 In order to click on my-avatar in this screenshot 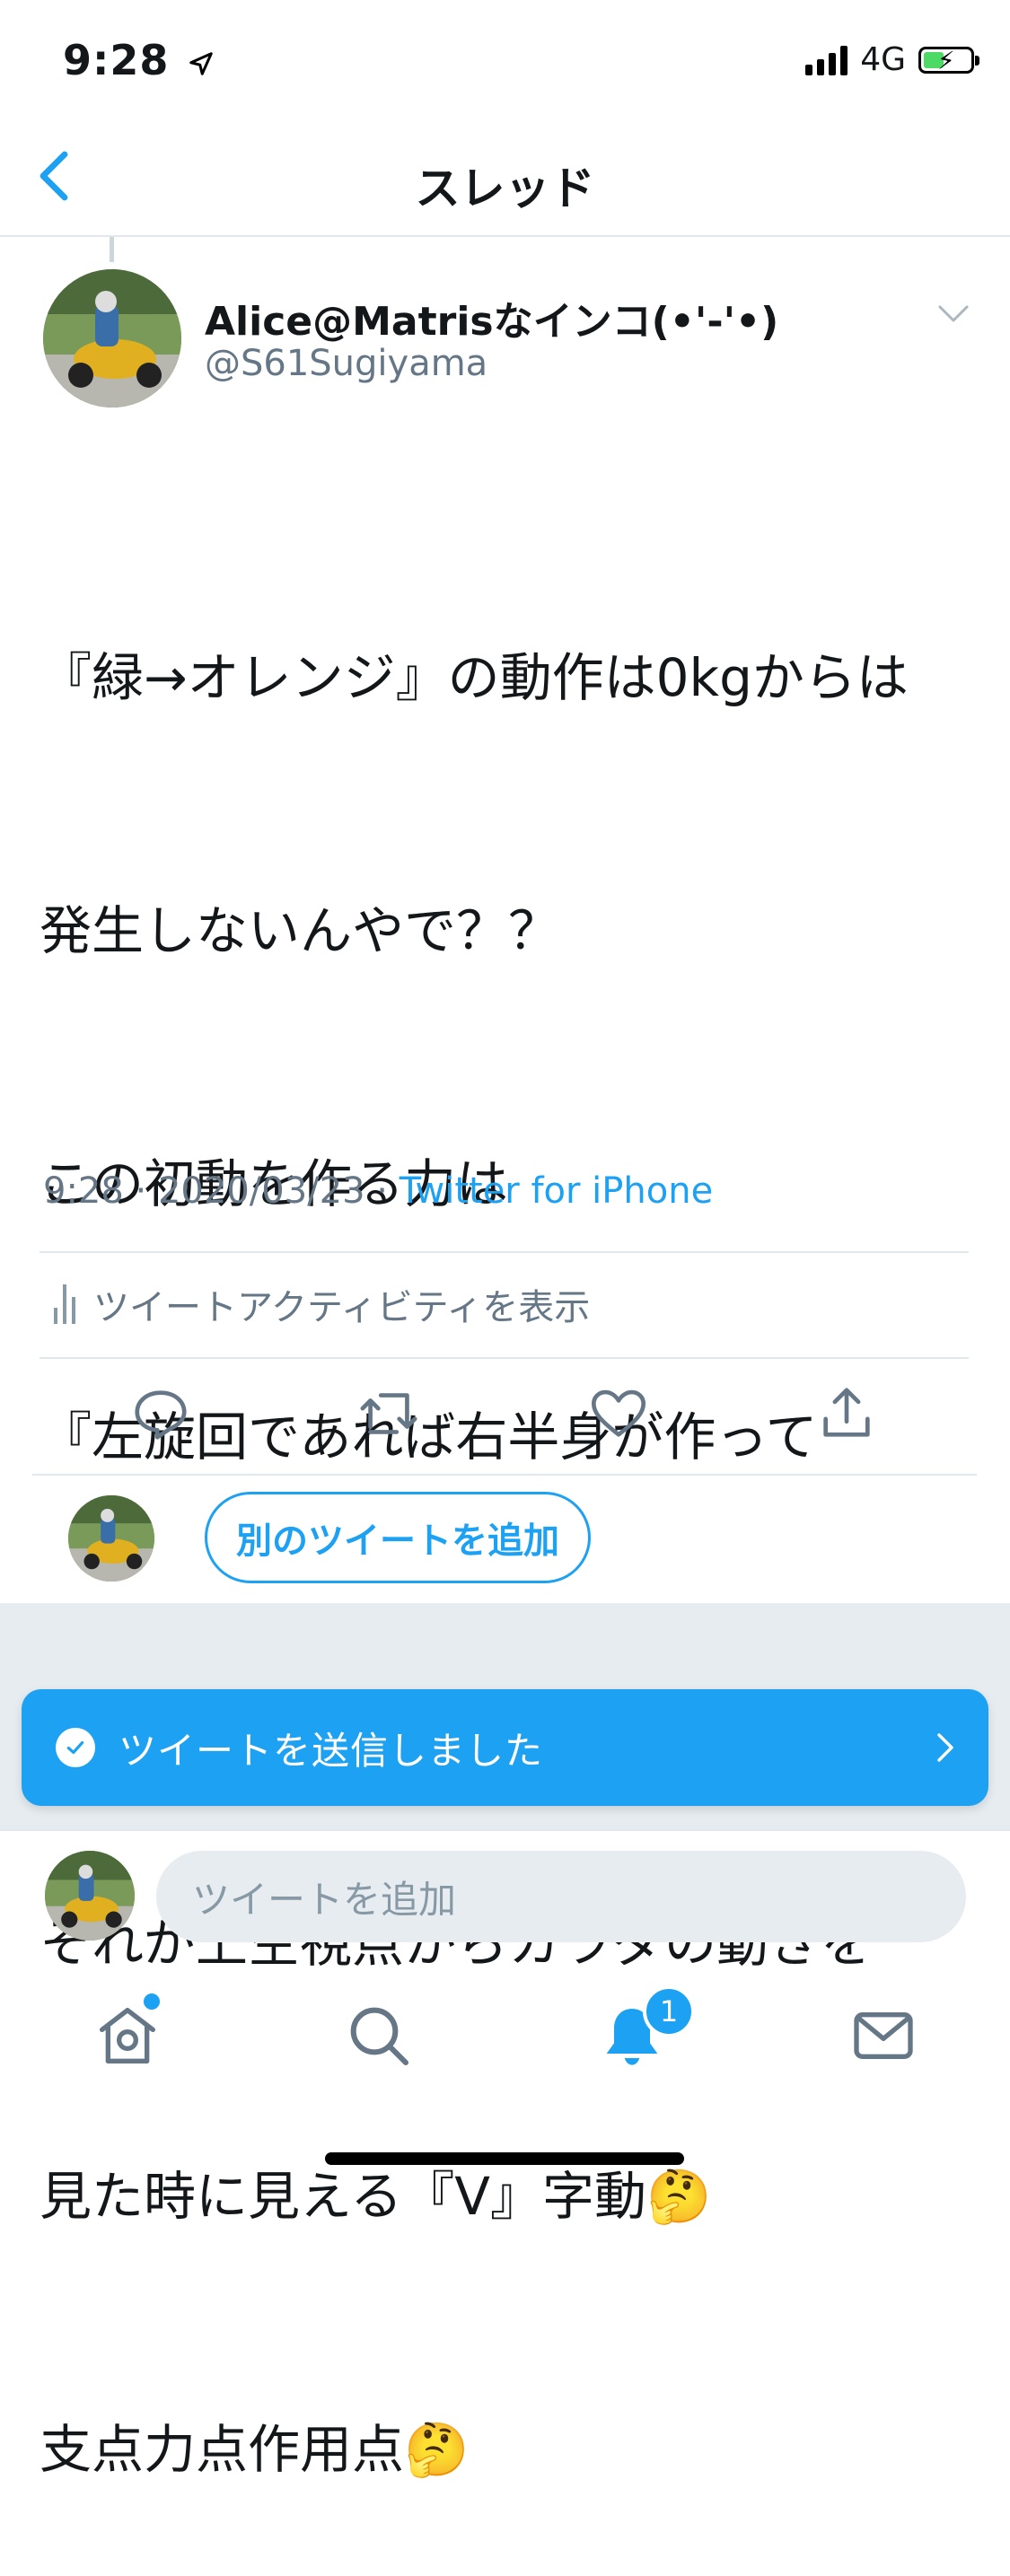, I will do `click(111, 1538)`.